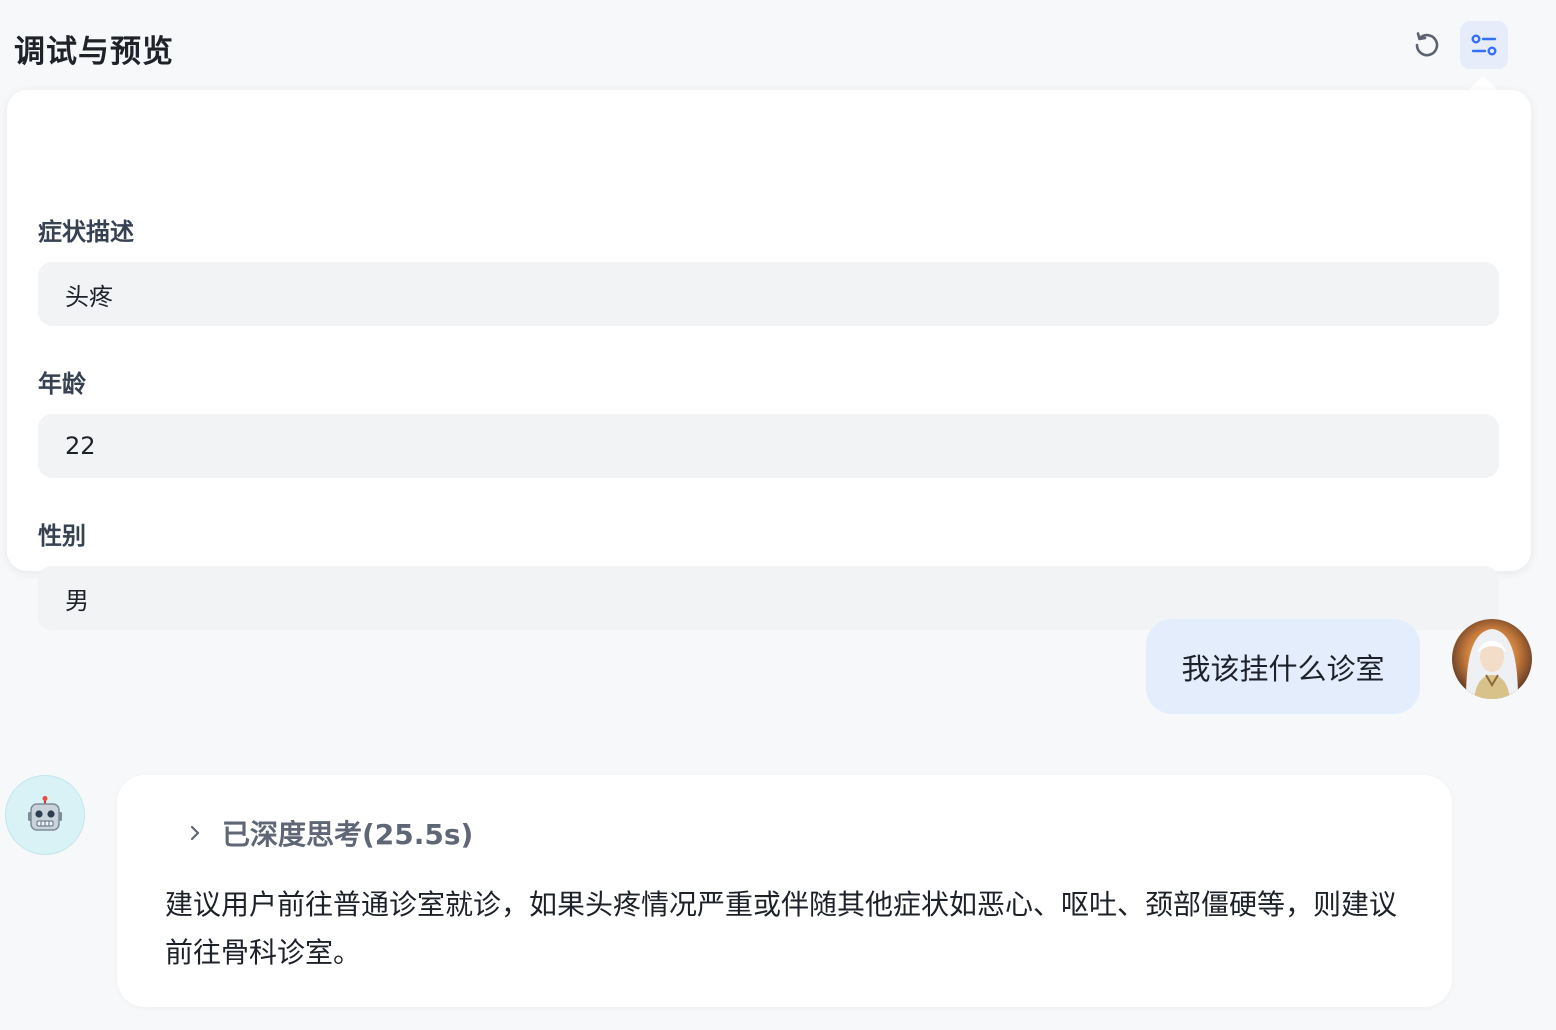  What do you see at coordinates (62, 536) in the screenshot?
I see `field-label-gender: 性别` at bounding box center [62, 536].